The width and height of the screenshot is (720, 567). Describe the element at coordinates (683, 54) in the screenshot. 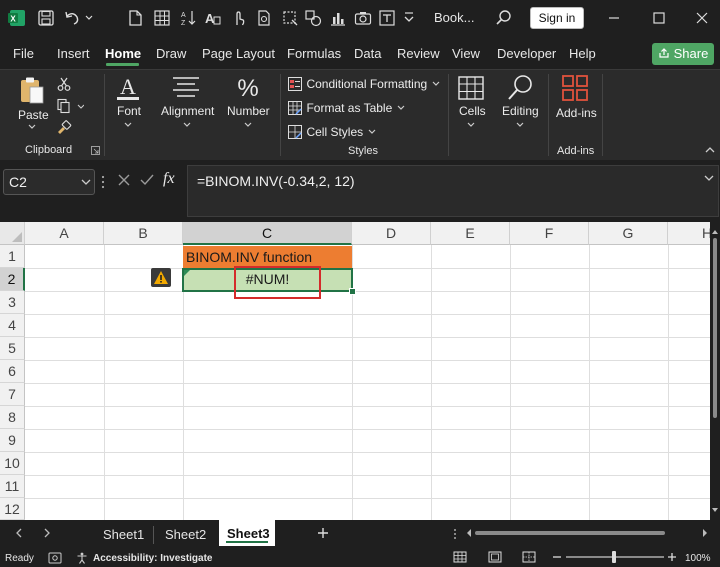

I see `share-button: Share` at that location.